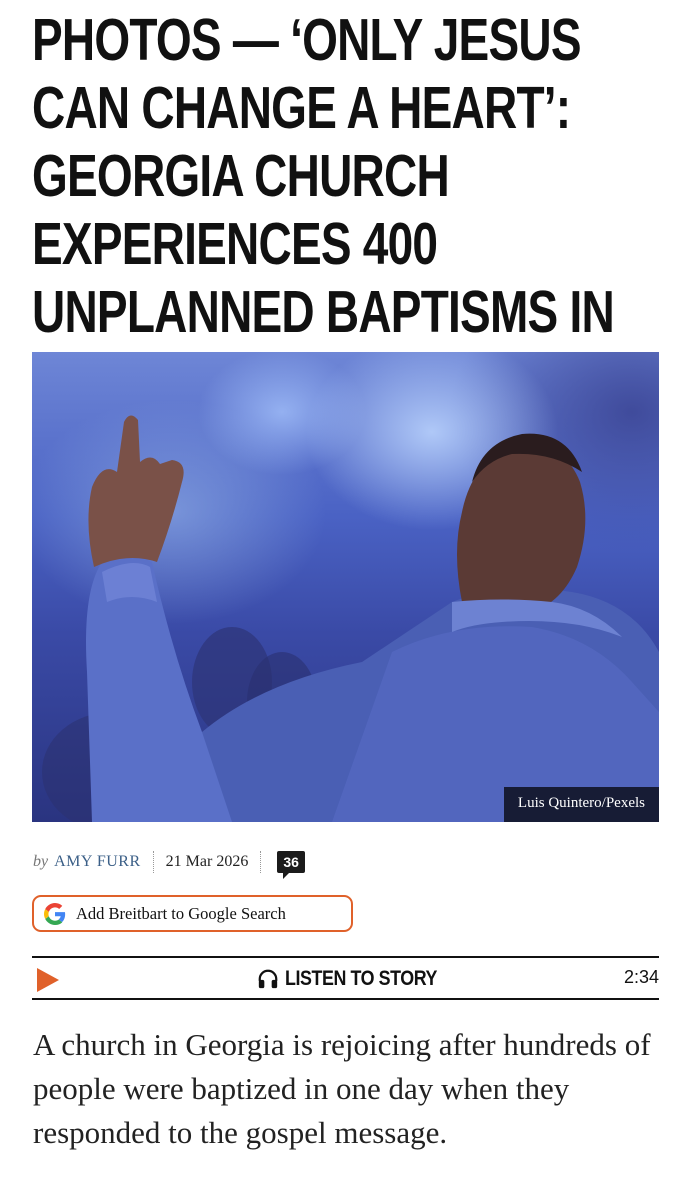 Image resolution: width=690 pixels, height=1200 pixels. What do you see at coordinates (268, 979) in the screenshot?
I see `headphones-icon` at bounding box center [268, 979].